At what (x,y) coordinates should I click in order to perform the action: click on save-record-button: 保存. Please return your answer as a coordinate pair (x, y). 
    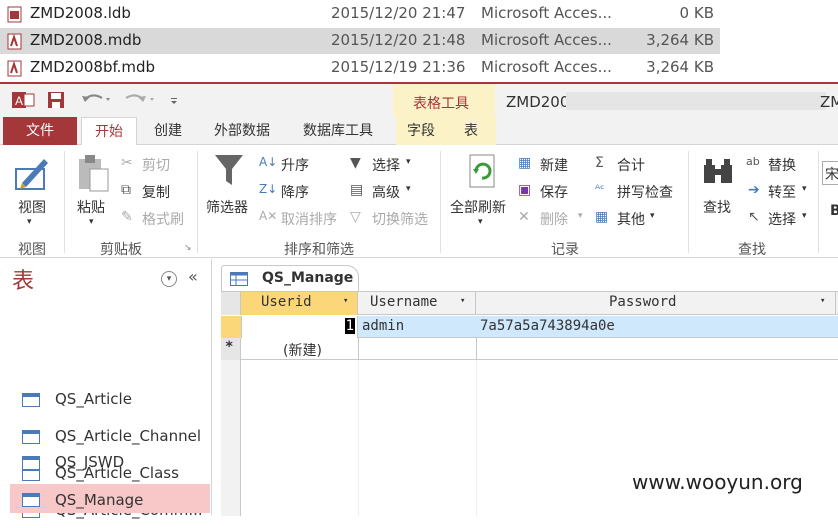
    Looking at the image, I should click on (554, 192).